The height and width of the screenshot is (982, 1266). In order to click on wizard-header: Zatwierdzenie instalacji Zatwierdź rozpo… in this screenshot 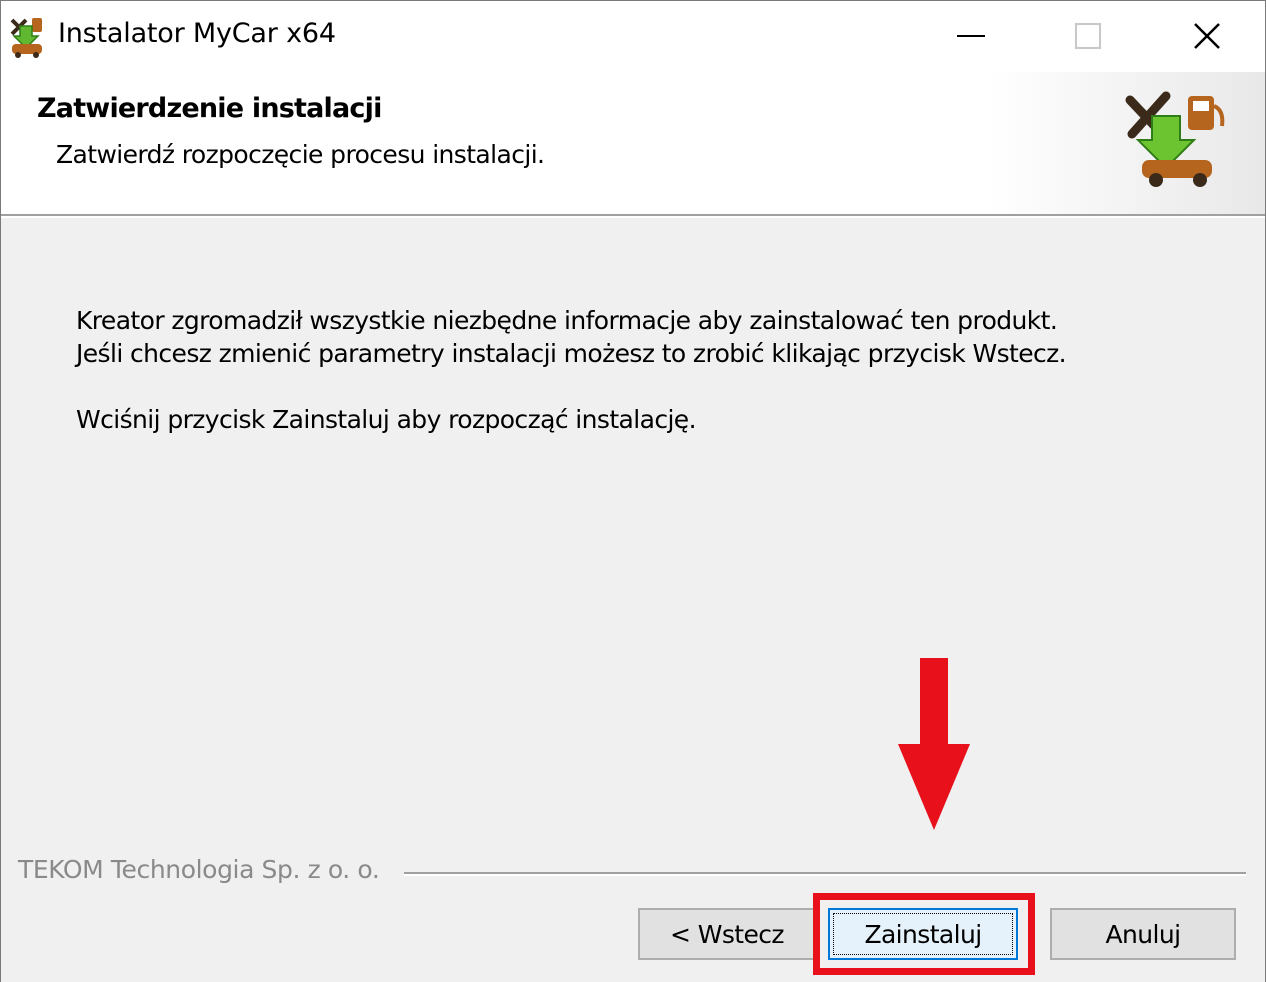, I will do `click(633, 143)`.